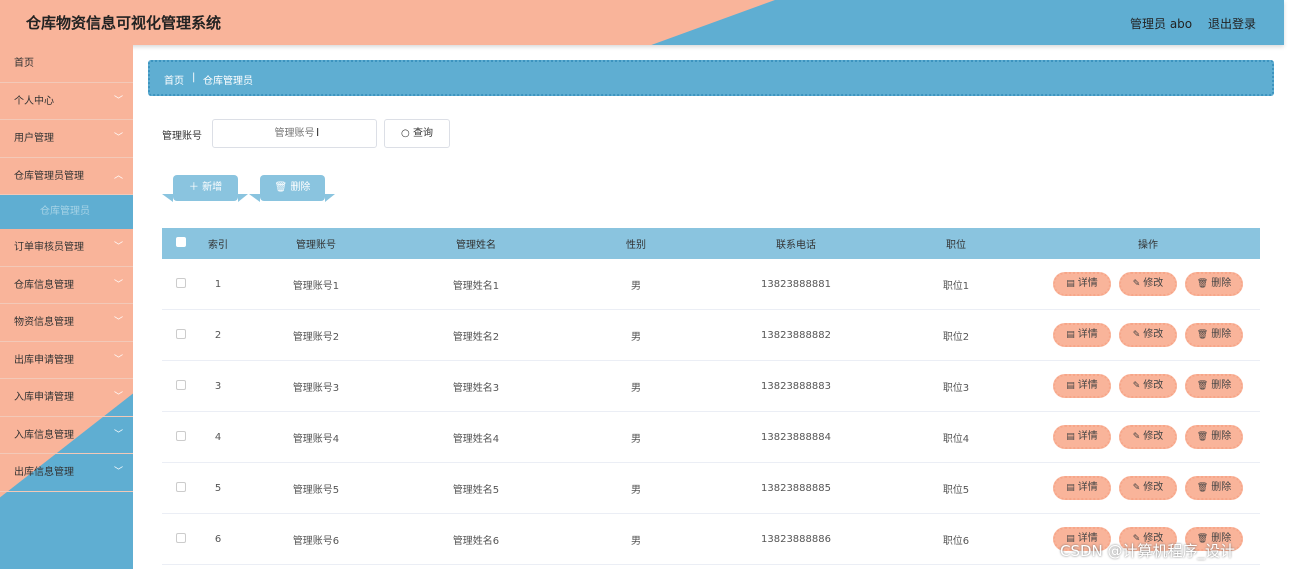 This screenshot has width=1297, height=569. What do you see at coordinates (218, 245) in the screenshot?
I see `column-header: 索引` at bounding box center [218, 245].